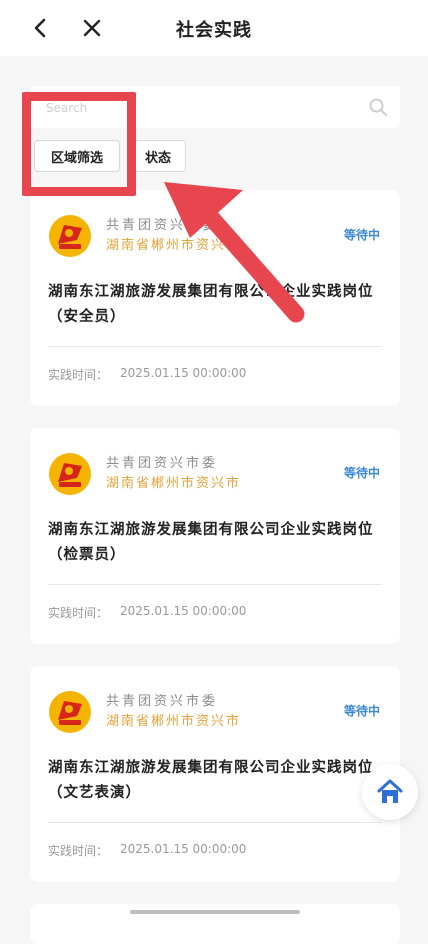 Image resolution: width=428 pixels, height=944 pixels. Describe the element at coordinates (234, 252) in the screenshot. I see `annotation-arrow-icon` at that location.